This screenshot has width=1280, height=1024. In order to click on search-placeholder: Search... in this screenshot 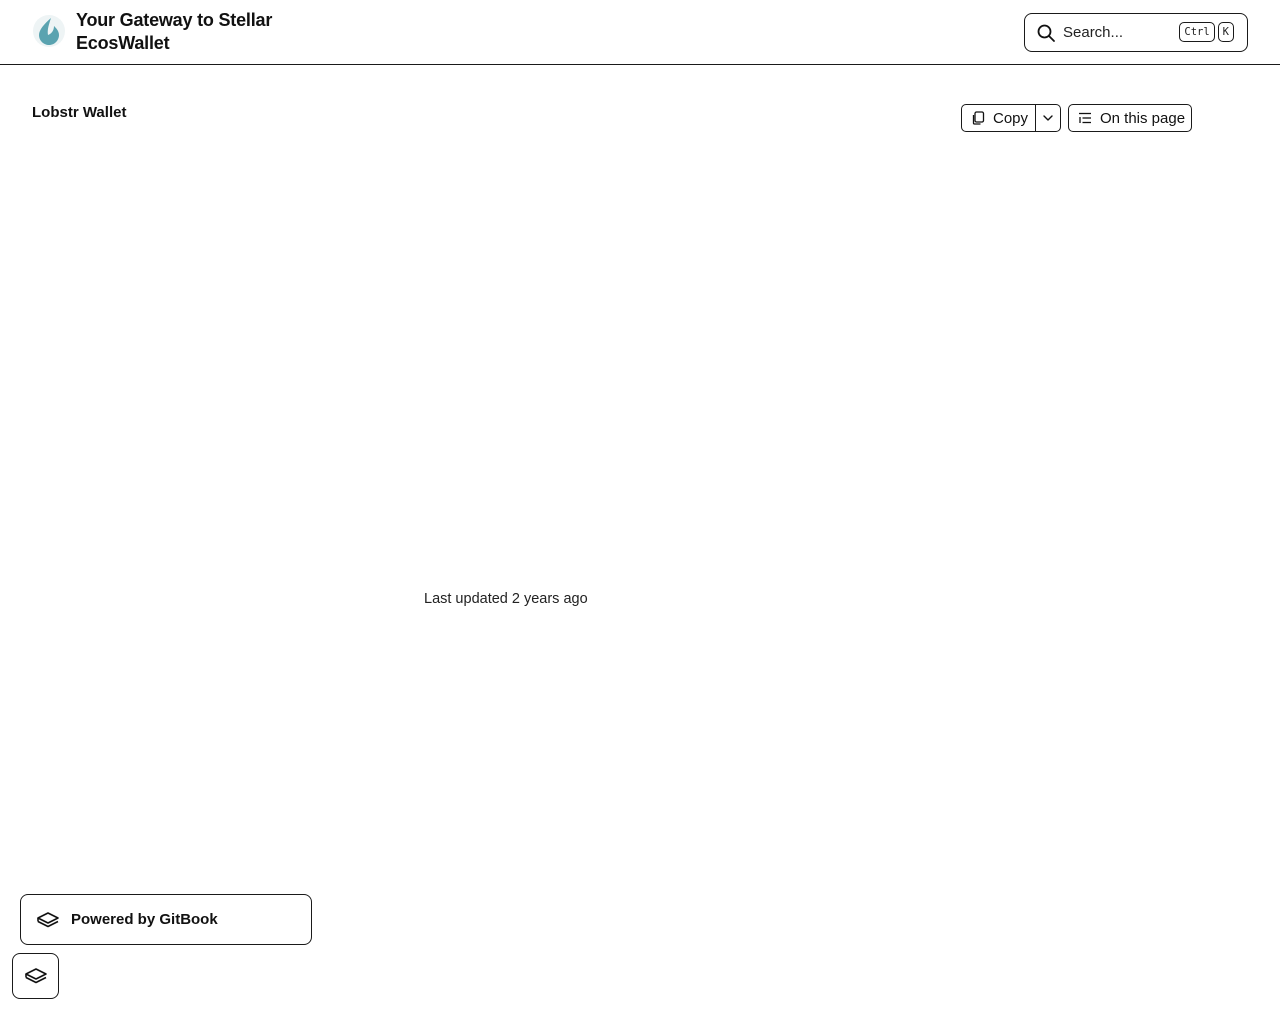, I will do `click(1093, 32)`.